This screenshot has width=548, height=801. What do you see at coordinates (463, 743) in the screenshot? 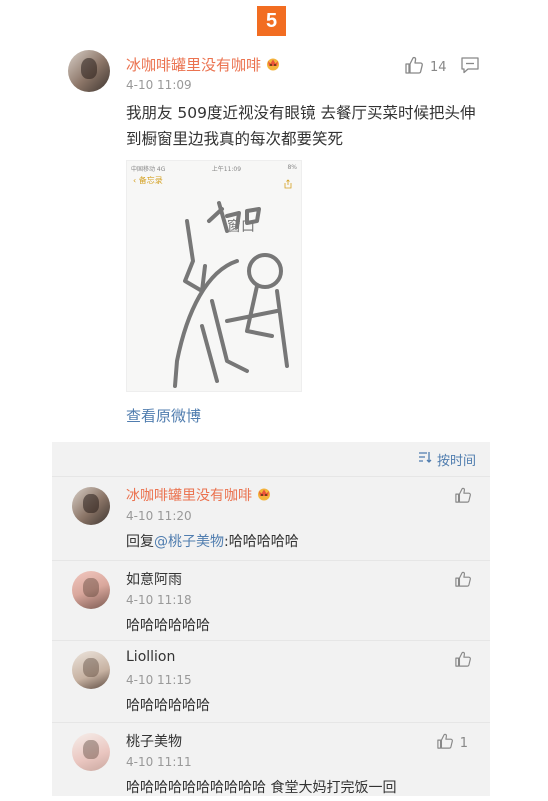
I see `like-count: 1` at bounding box center [463, 743].